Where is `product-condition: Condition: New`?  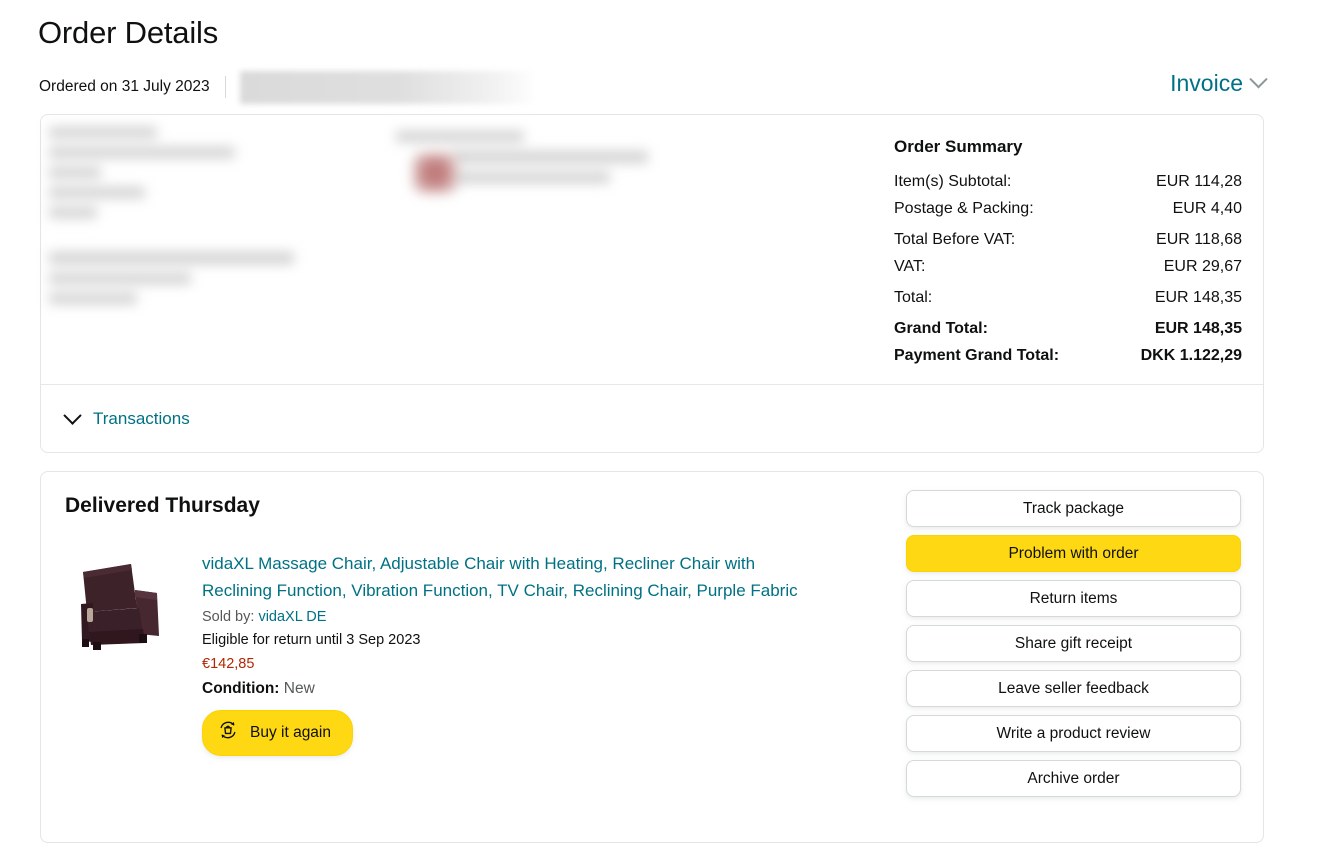 product-condition: Condition: New is located at coordinates (511, 689).